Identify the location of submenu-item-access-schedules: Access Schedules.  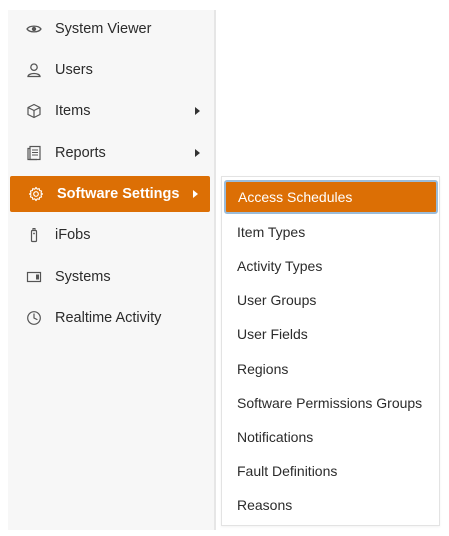
(331, 197).